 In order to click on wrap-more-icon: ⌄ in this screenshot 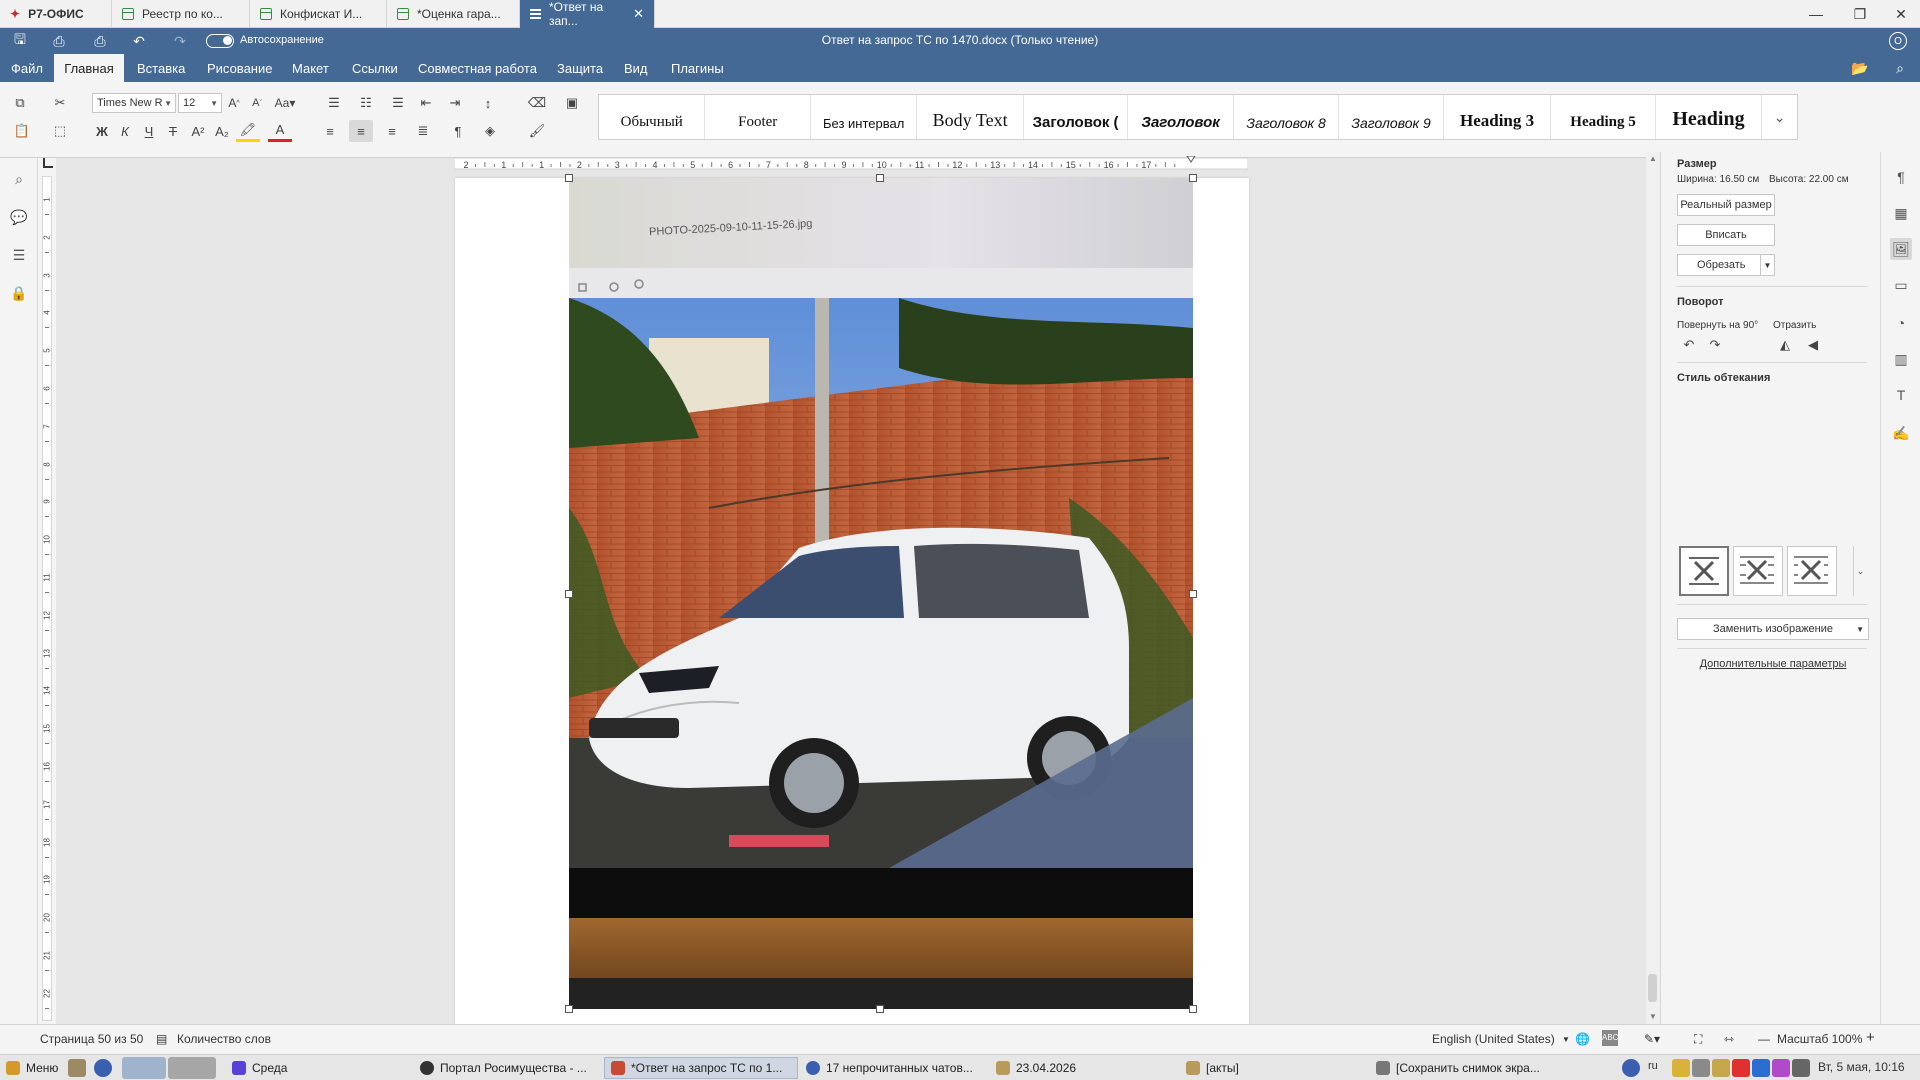, I will do `click(1860, 571)`.